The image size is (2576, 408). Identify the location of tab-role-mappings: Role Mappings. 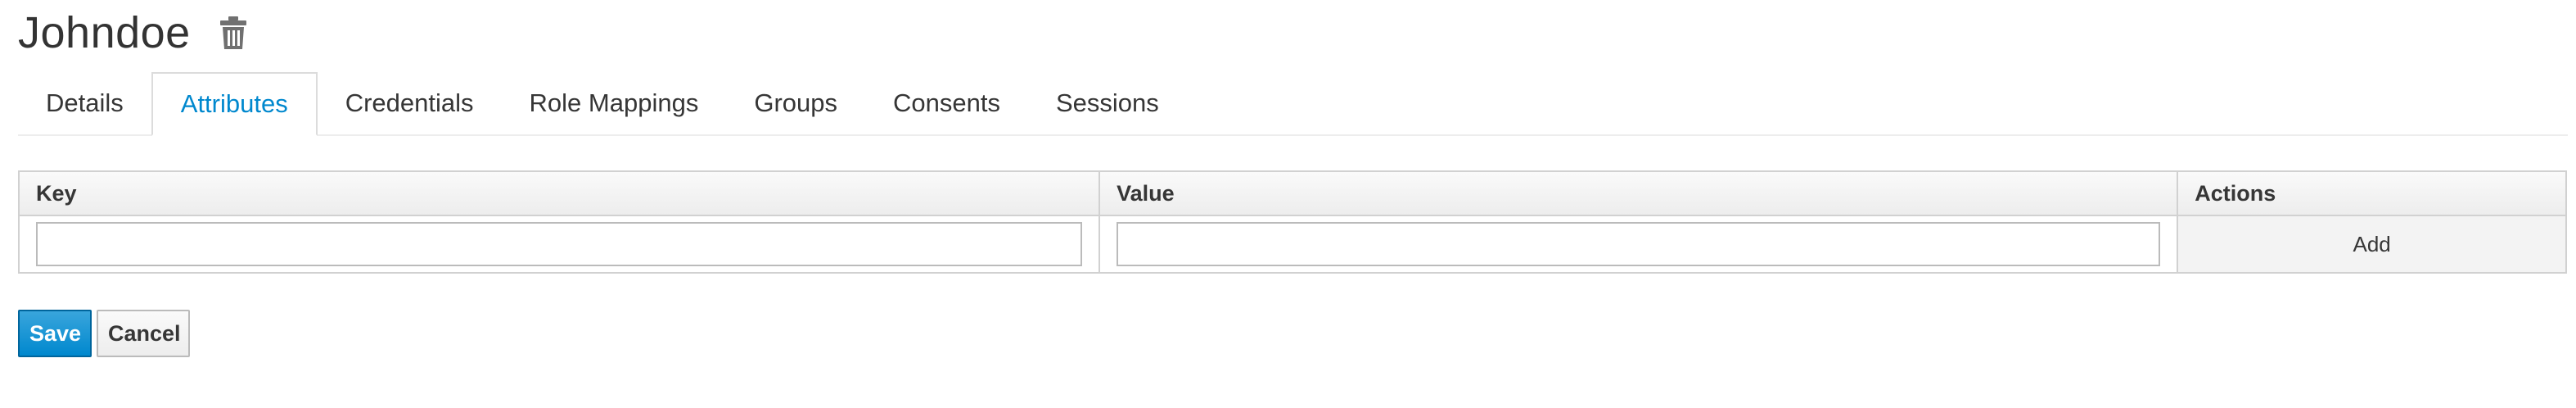
(614, 103).